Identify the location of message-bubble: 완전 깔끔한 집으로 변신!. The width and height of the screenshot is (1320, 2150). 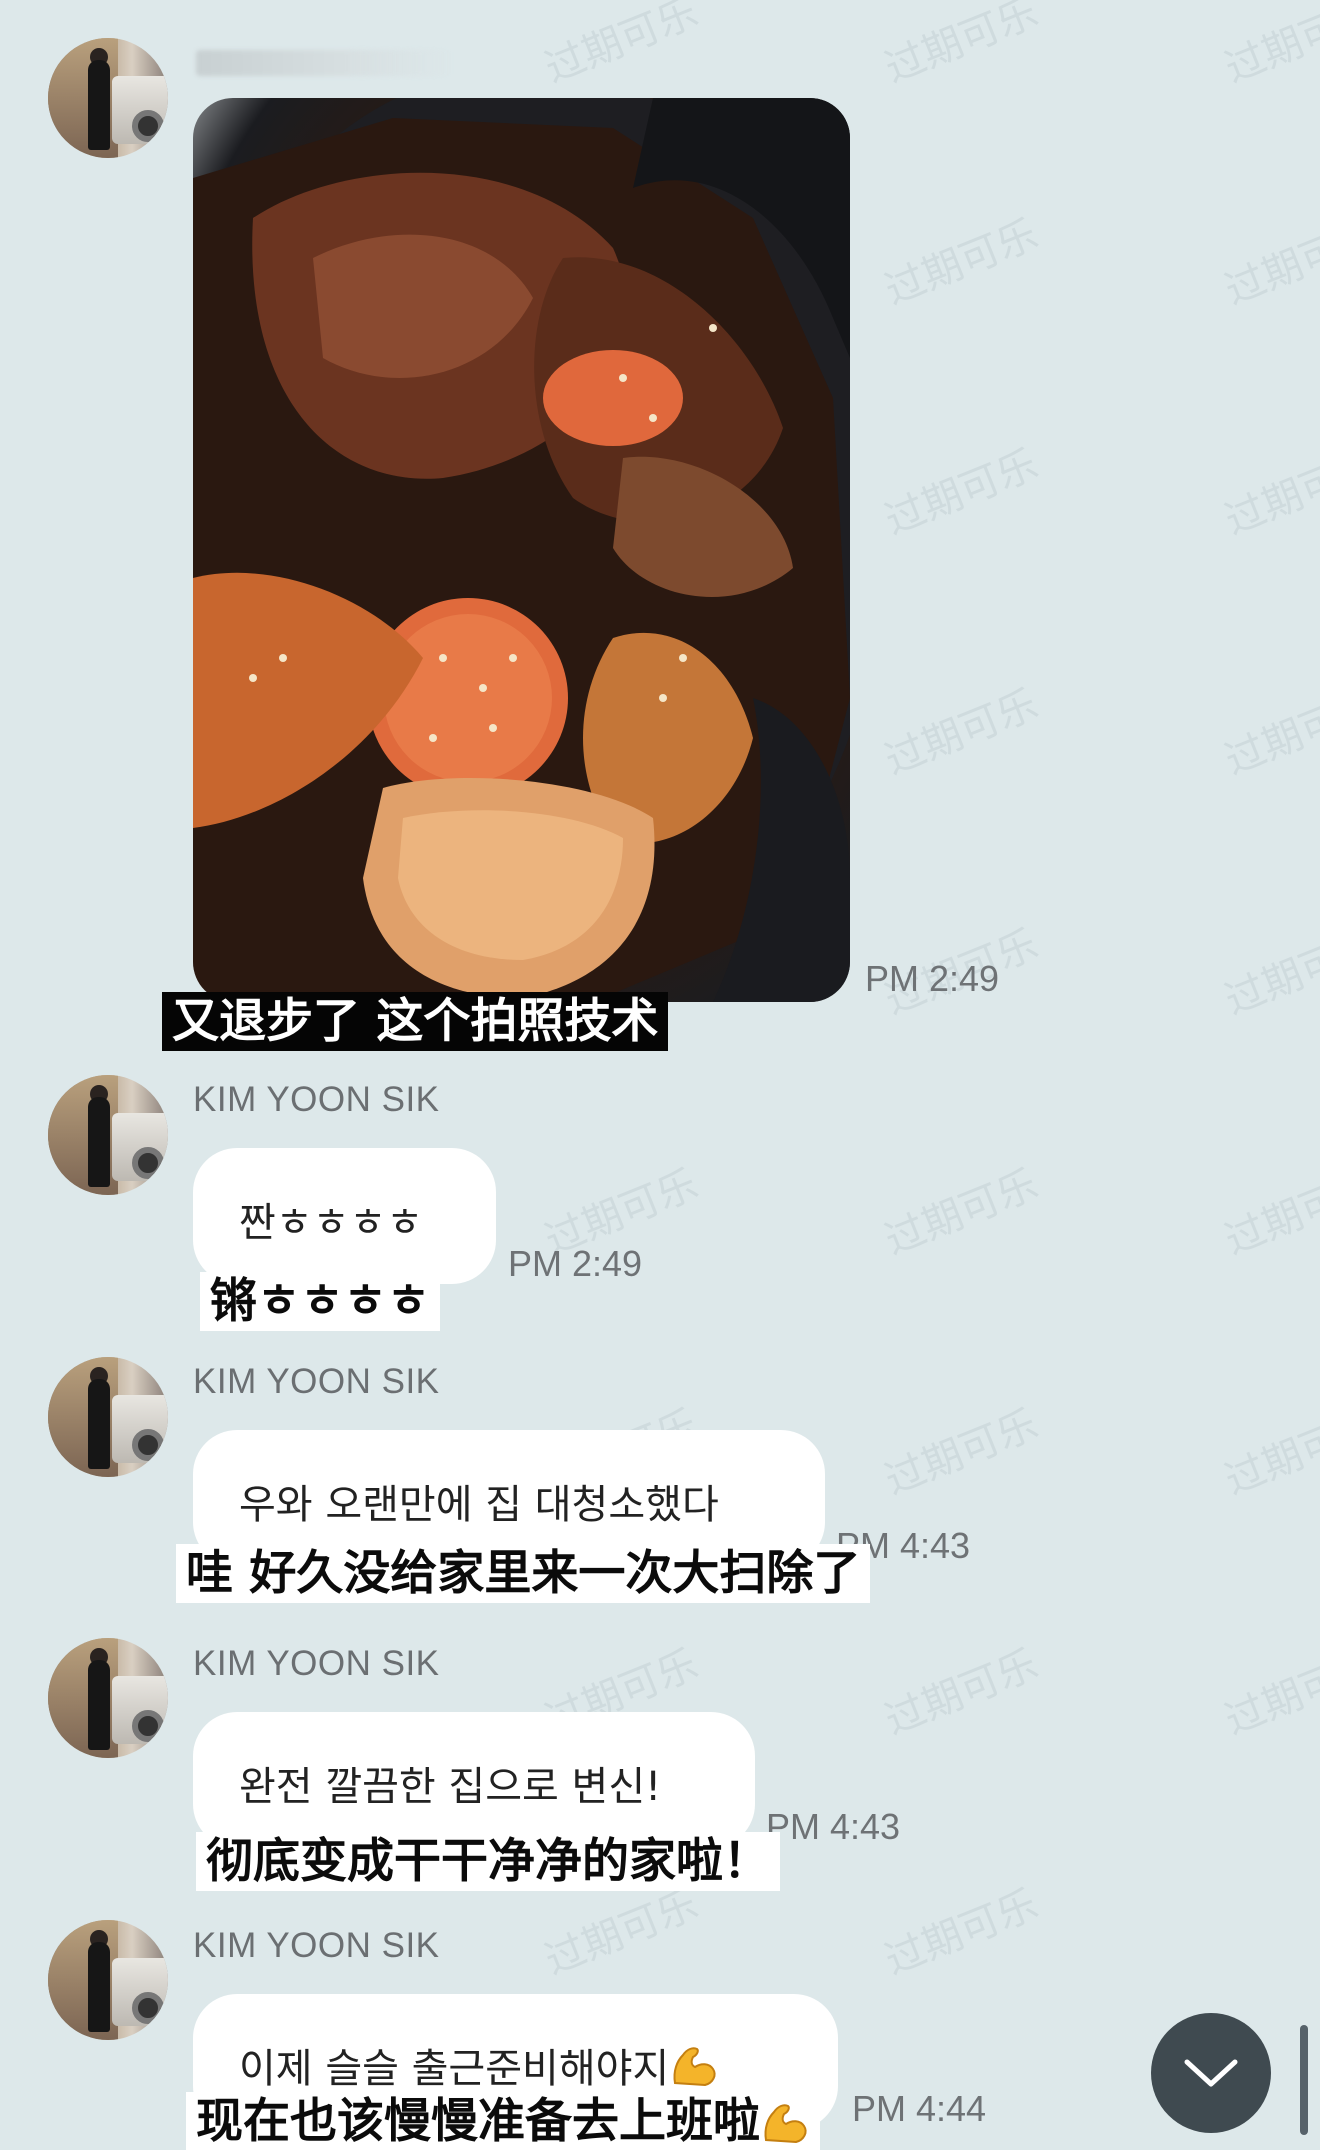
(474, 1780).